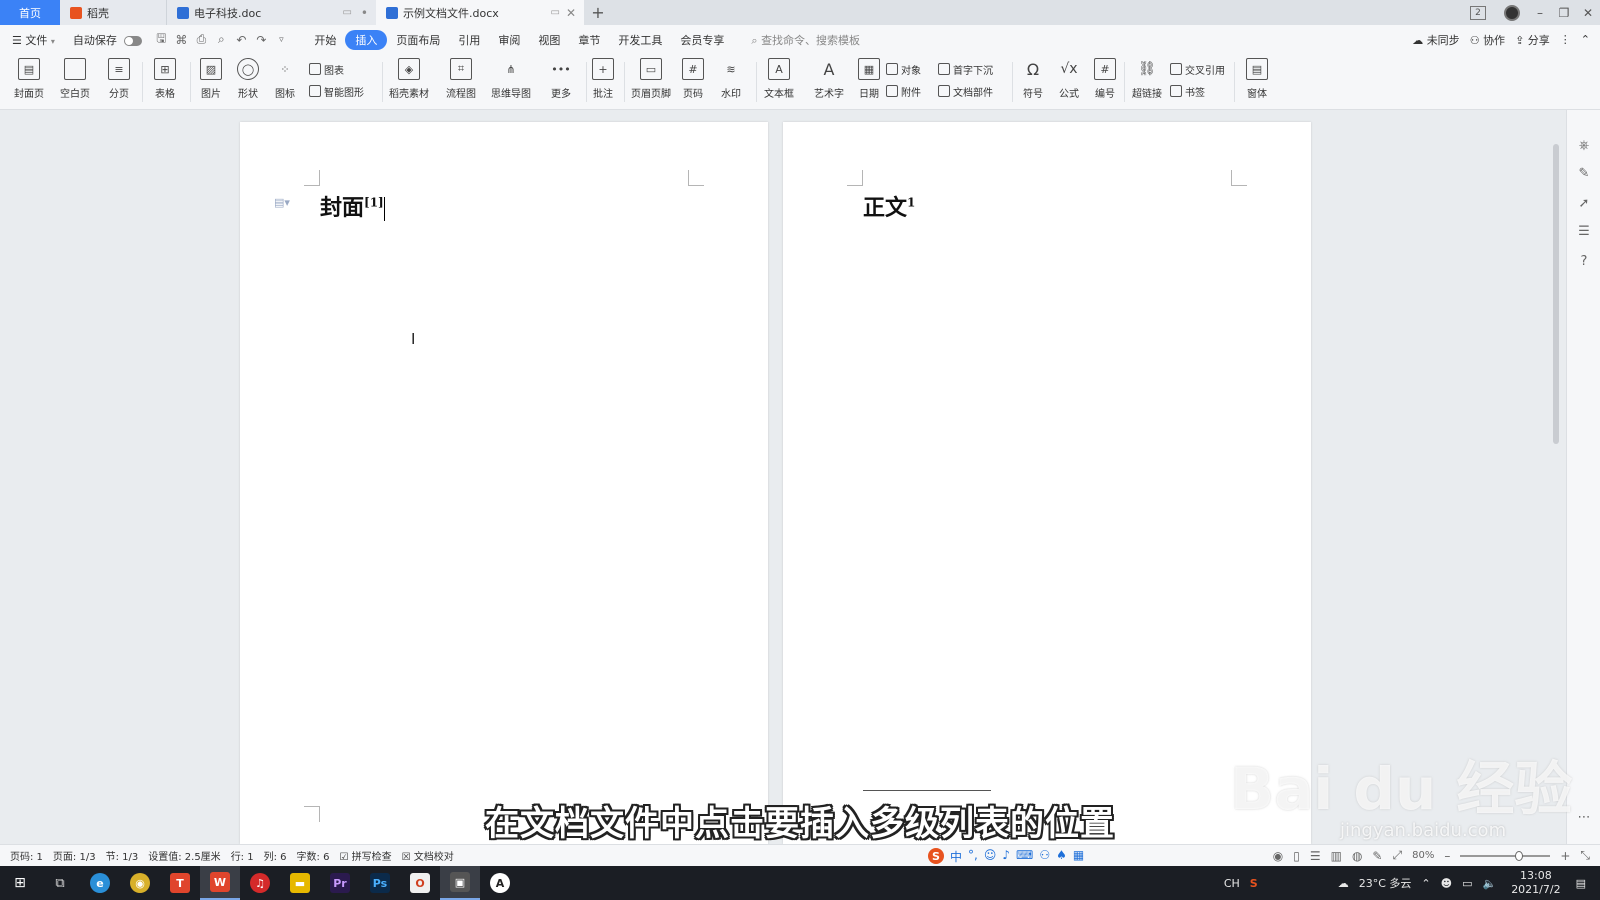  What do you see at coordinates (140, 883) in the screenshot?
I see `taskbar-app-chrome: ◉` at bounding box center [140, 883].